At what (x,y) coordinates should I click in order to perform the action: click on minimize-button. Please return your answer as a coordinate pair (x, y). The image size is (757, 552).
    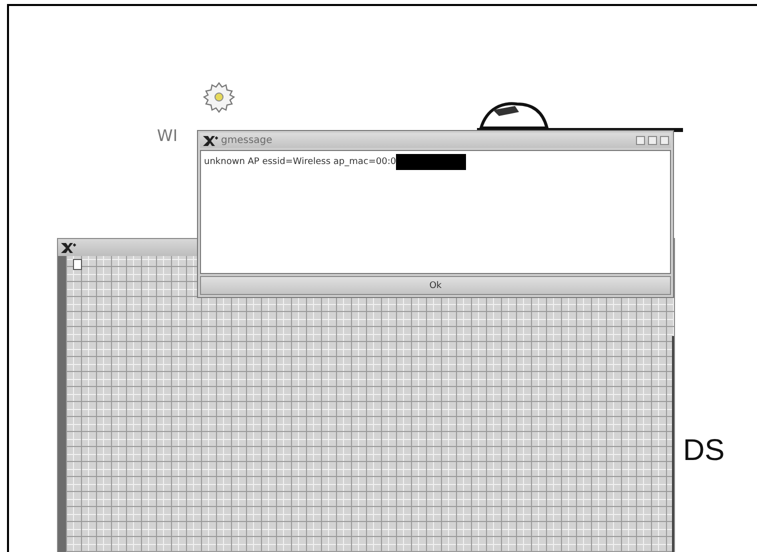
    Looking at the image, I should click on (640, 140).